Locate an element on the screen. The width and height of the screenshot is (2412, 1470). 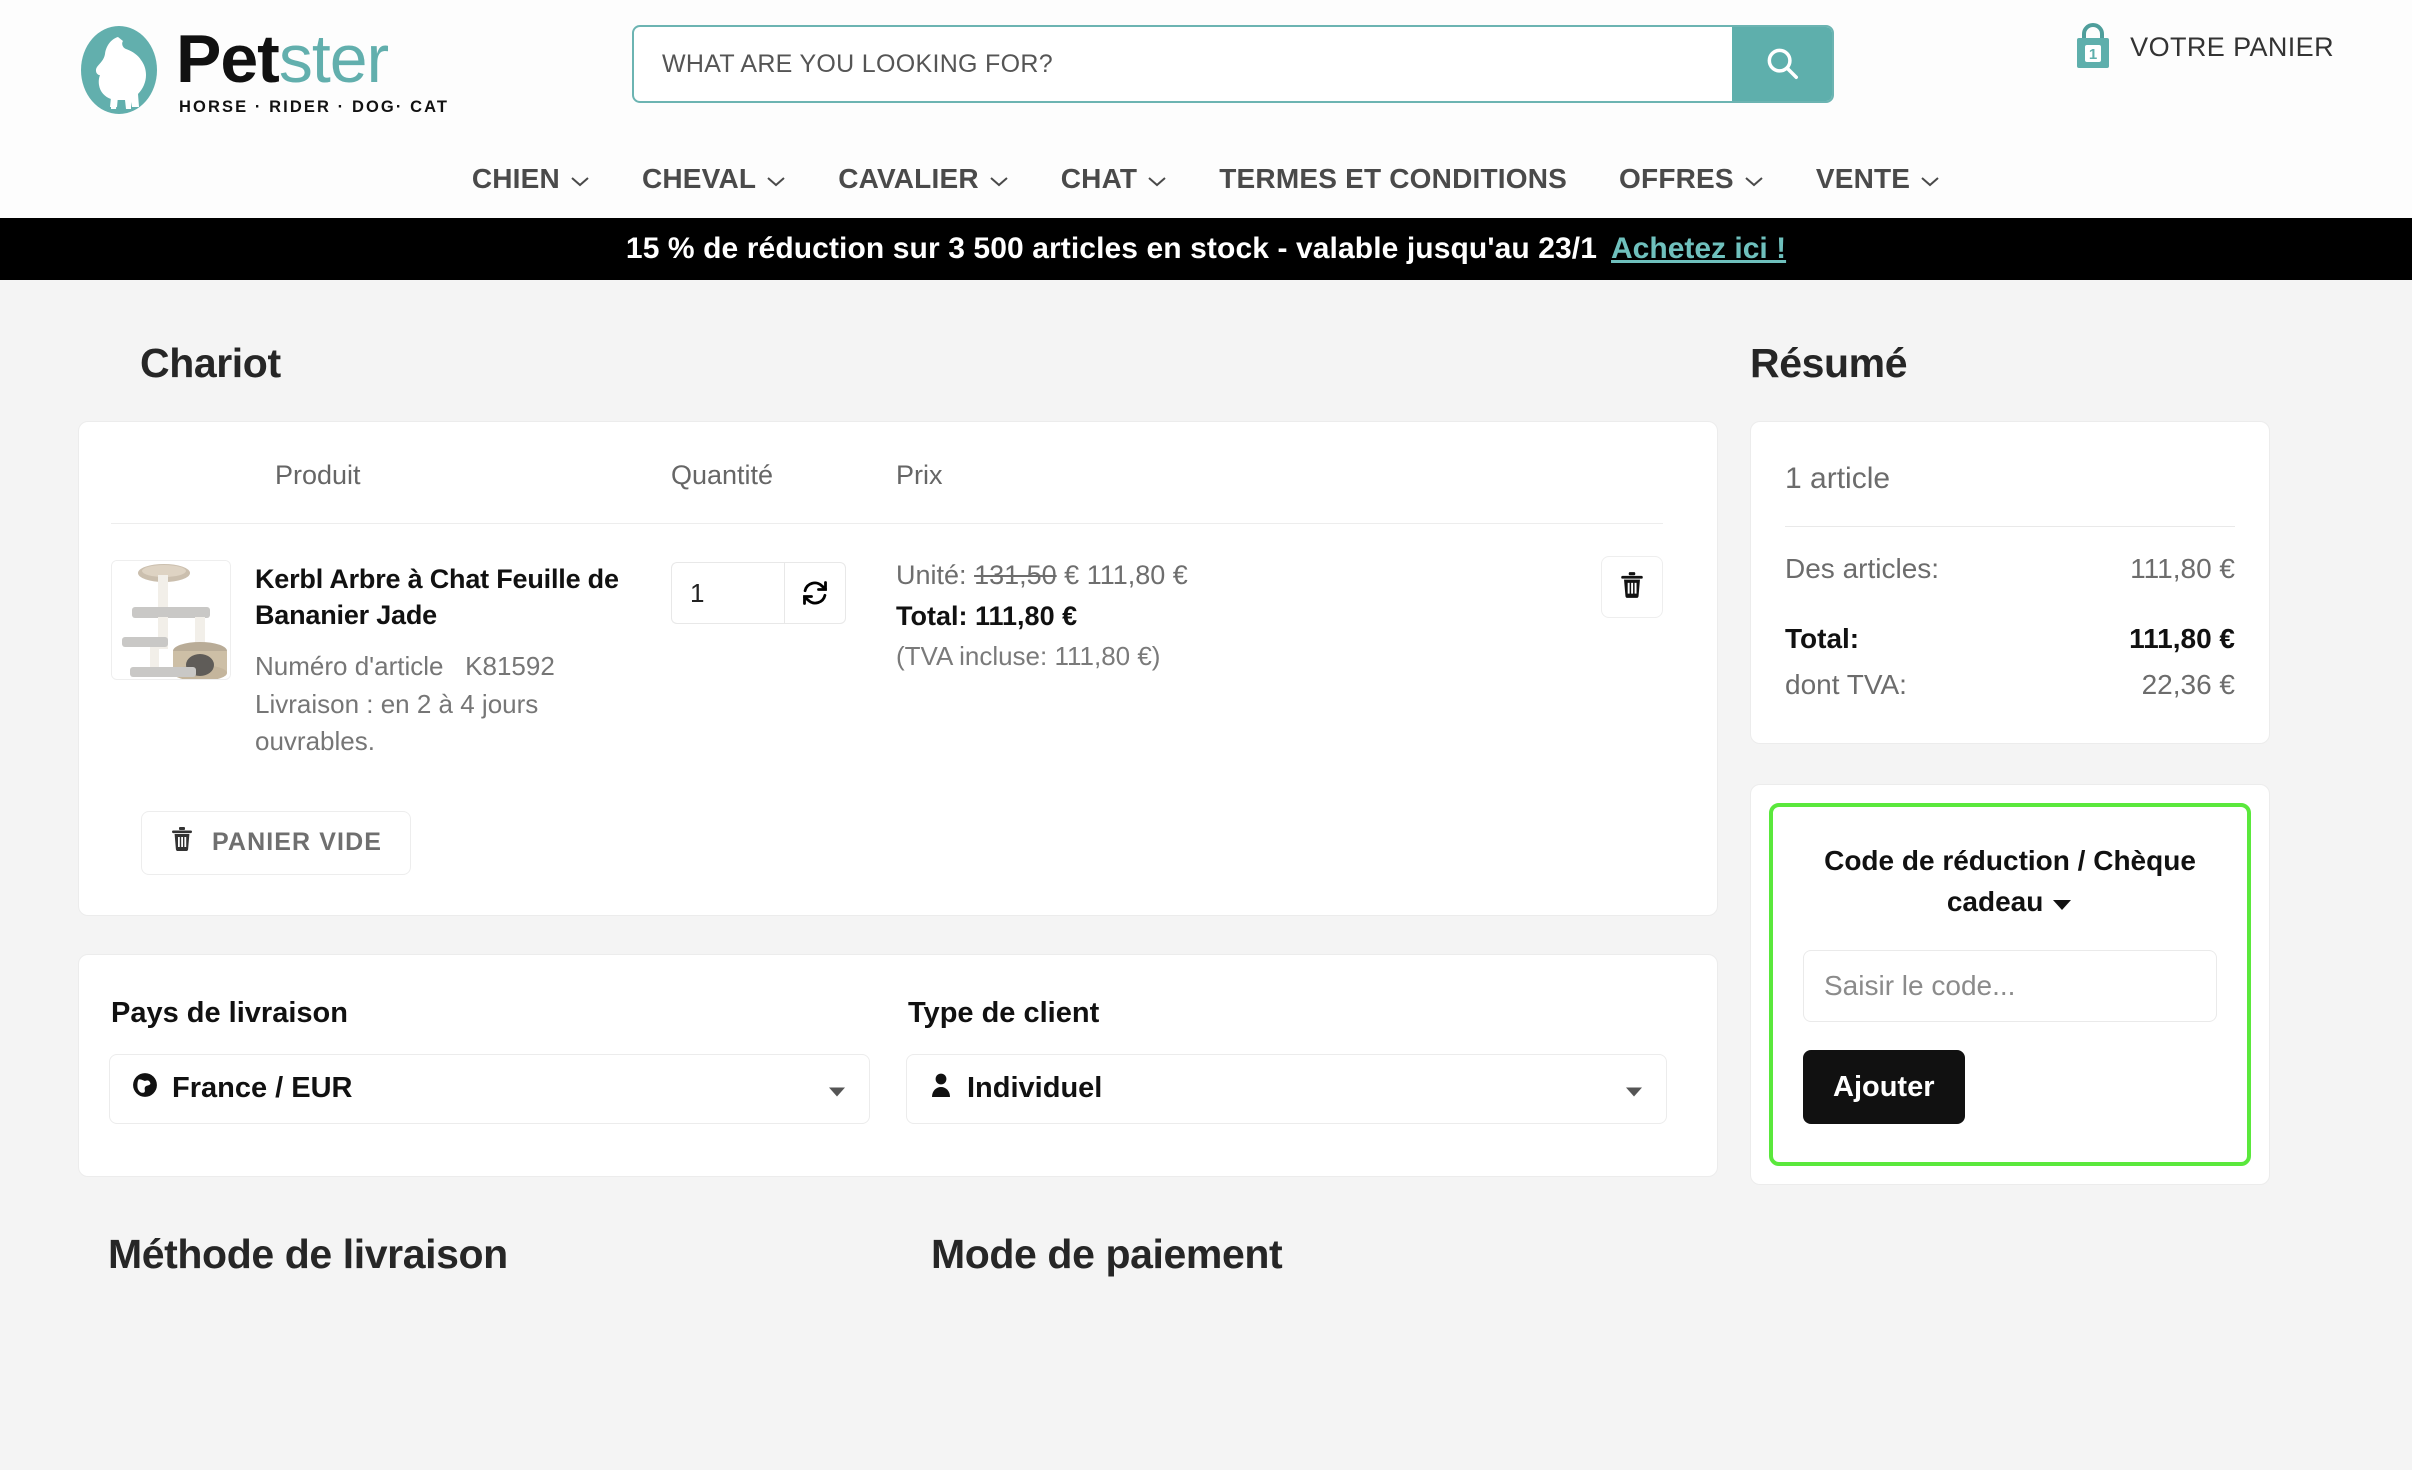
nav-label: VENTE is located at coordinates (1863, 178).